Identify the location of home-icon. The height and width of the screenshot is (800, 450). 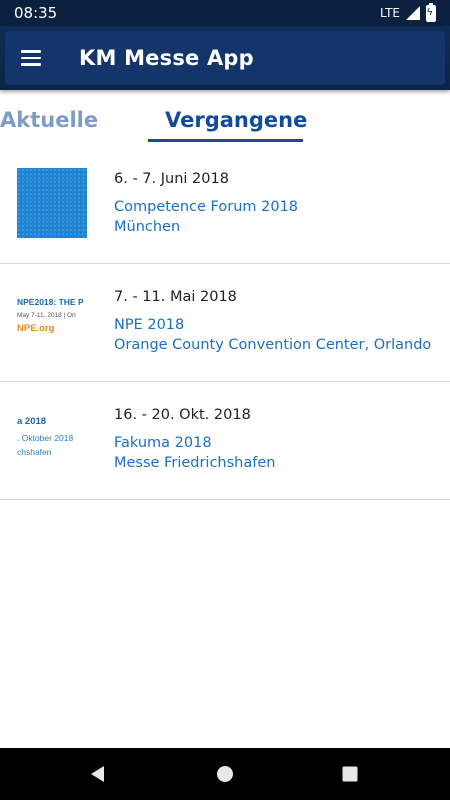
(225, 774).